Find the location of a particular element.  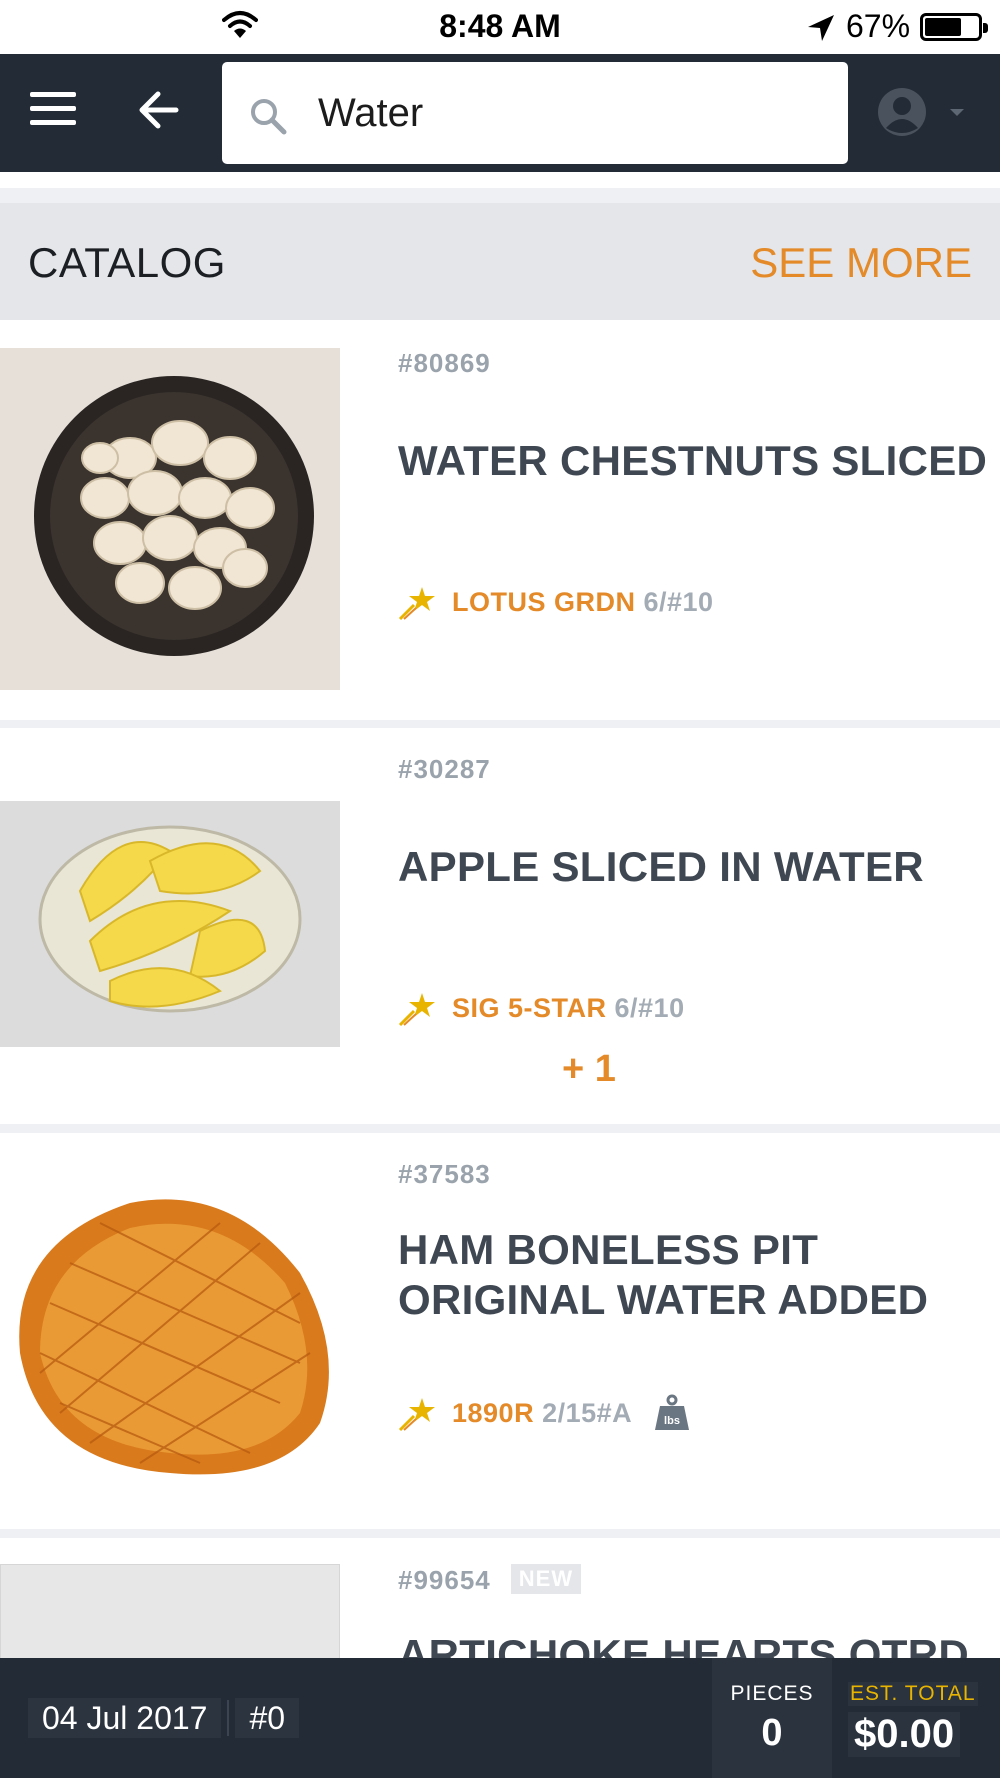

brand-name: LOTUS GRDN is located at coordinates (544, 601).